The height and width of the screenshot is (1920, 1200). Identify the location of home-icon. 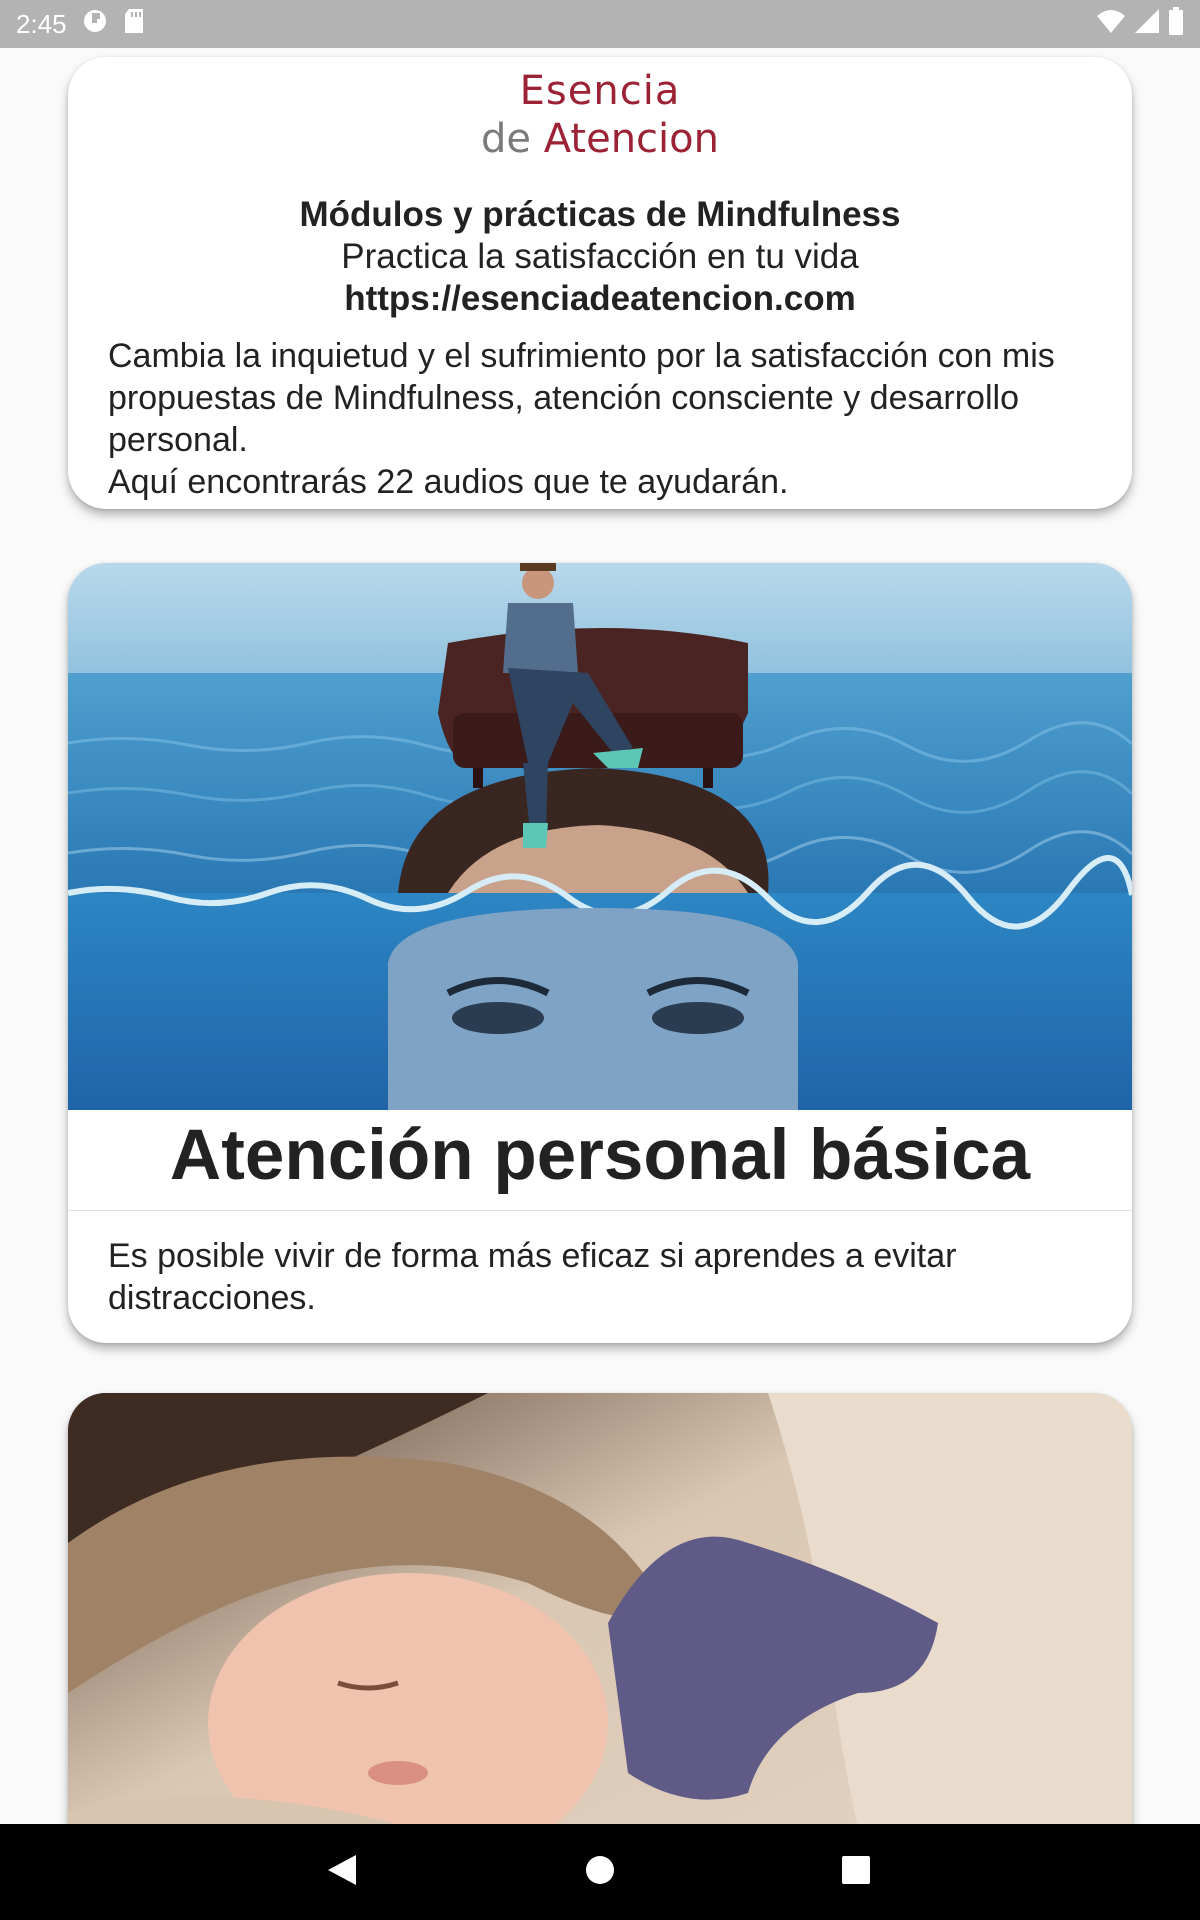
(600, 1872).